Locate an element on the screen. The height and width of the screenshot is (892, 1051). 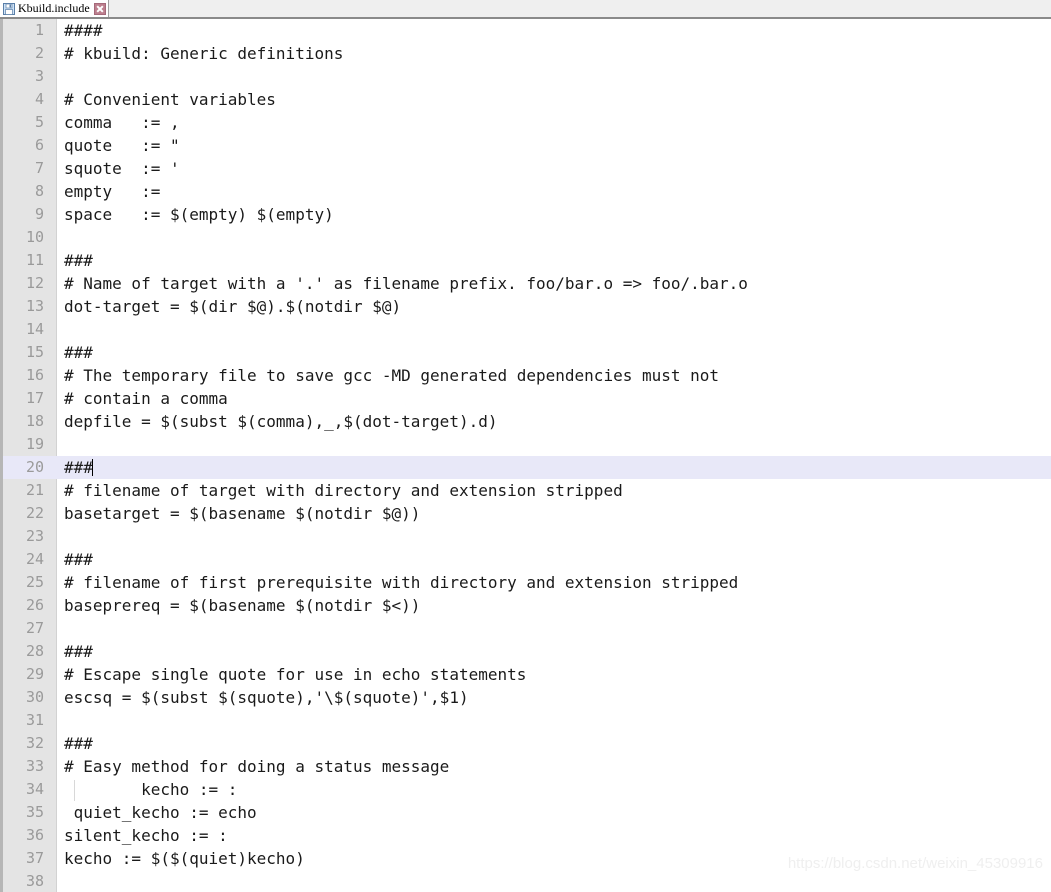
code-line: 15 ### is located at coordinates (525, 352).